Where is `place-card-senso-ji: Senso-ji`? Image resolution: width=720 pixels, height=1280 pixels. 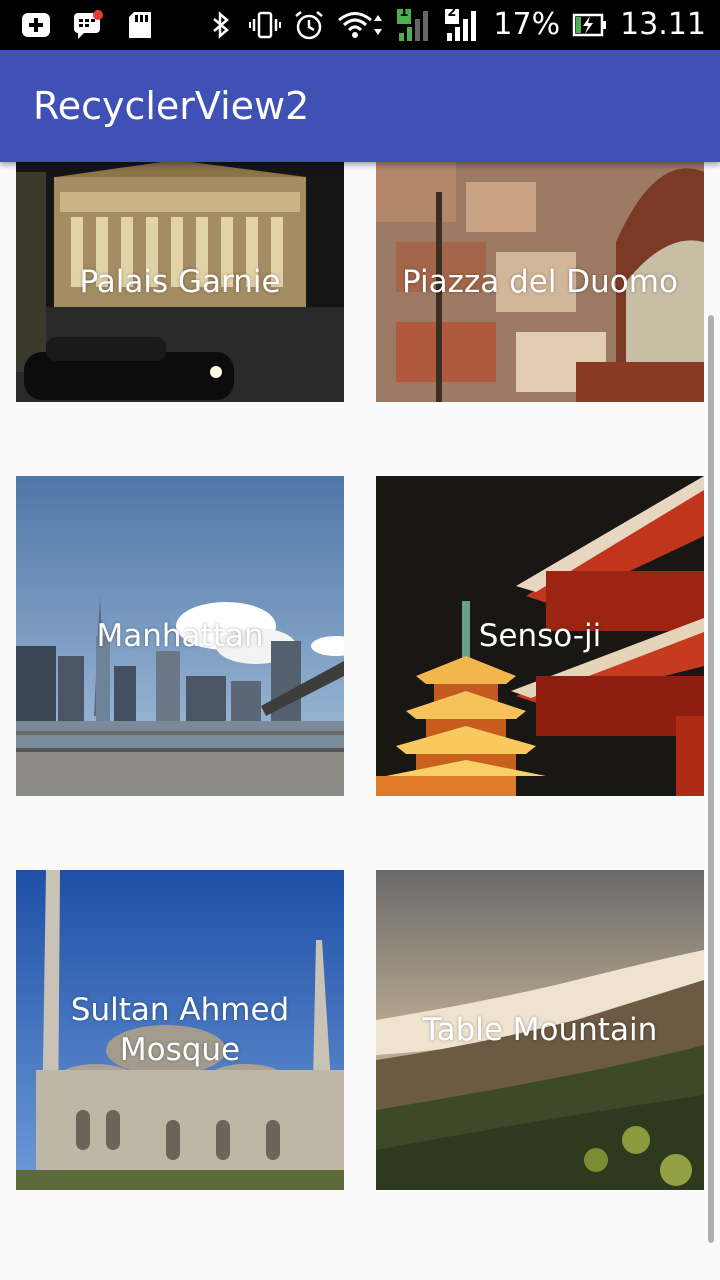 place-card-senso-ji: Senso-ji is located at coordinates (540, 636).